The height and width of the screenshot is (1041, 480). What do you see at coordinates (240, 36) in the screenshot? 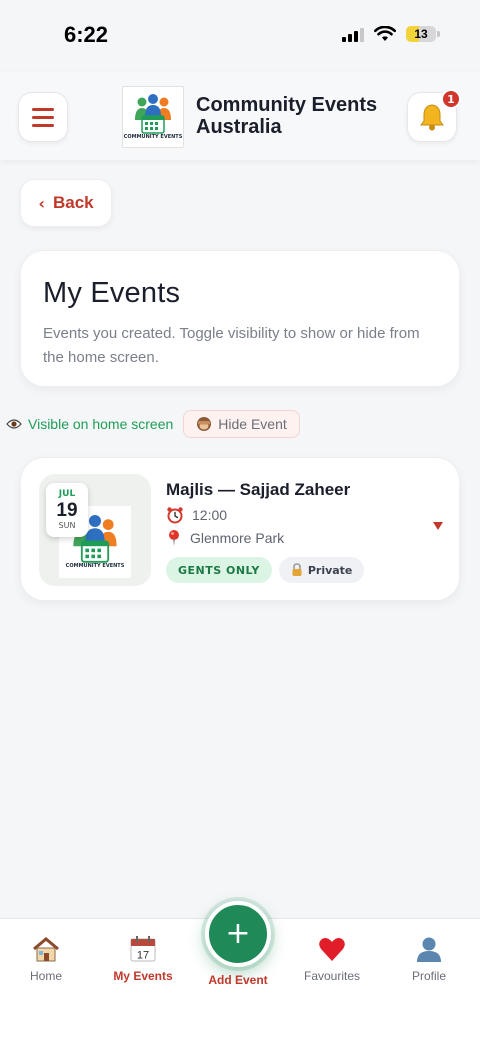
I see `status-bar: 6:22 13` at bounding box center [240, 36].